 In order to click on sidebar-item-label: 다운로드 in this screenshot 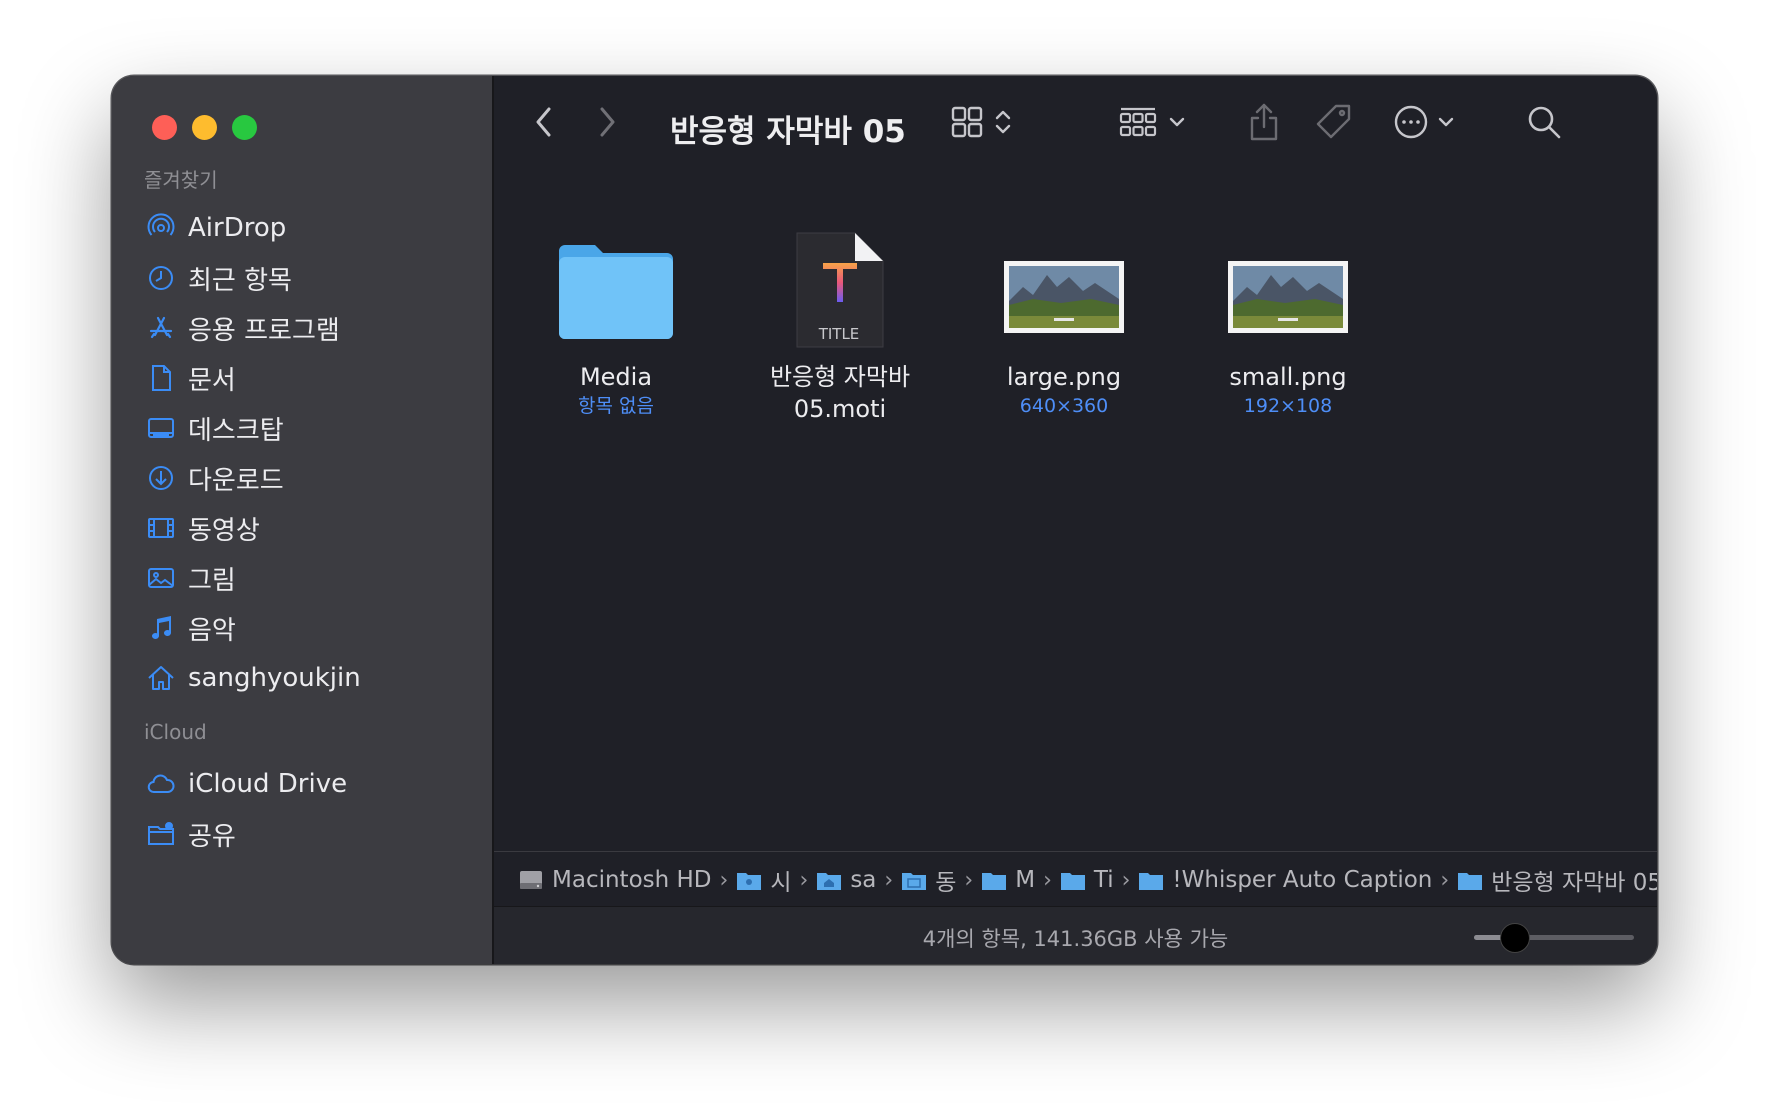, I will do `click(236, 480)`.